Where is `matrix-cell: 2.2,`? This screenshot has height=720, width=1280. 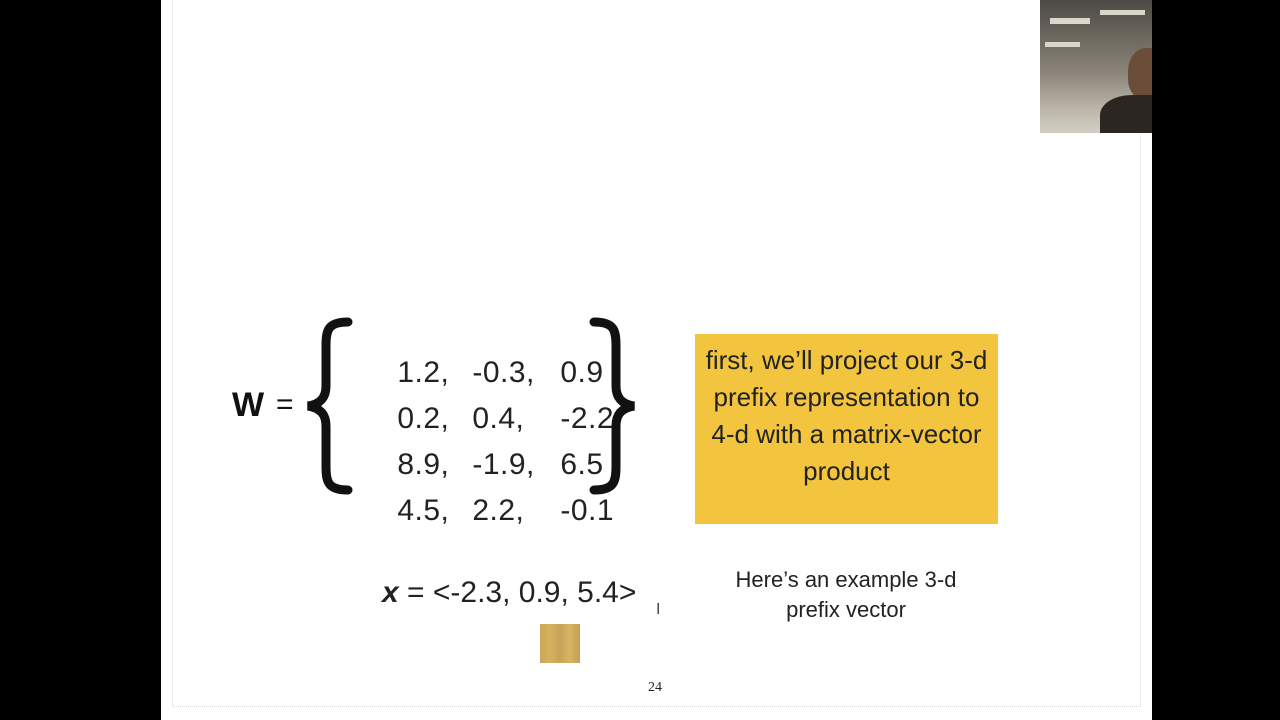 matrix-cell: 2.2, is located at coordinates (498, 510).